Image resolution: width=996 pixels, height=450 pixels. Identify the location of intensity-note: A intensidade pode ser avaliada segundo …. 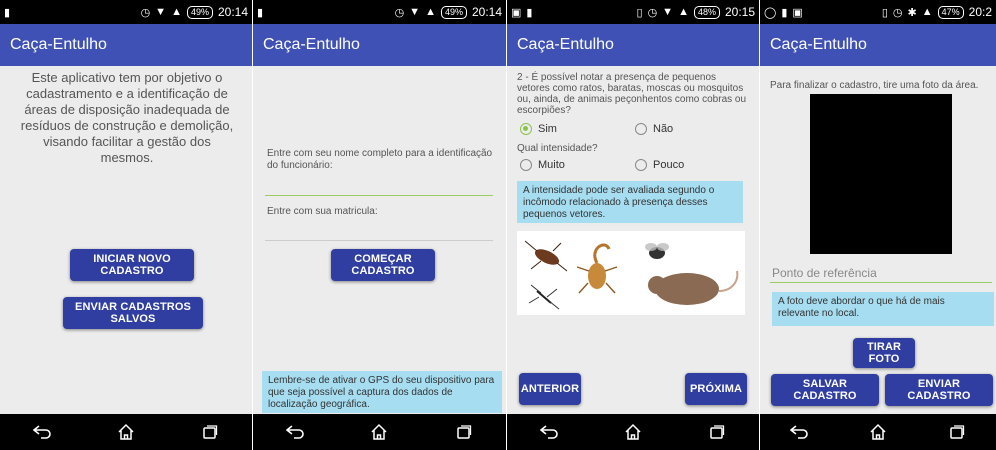
(630, 202).